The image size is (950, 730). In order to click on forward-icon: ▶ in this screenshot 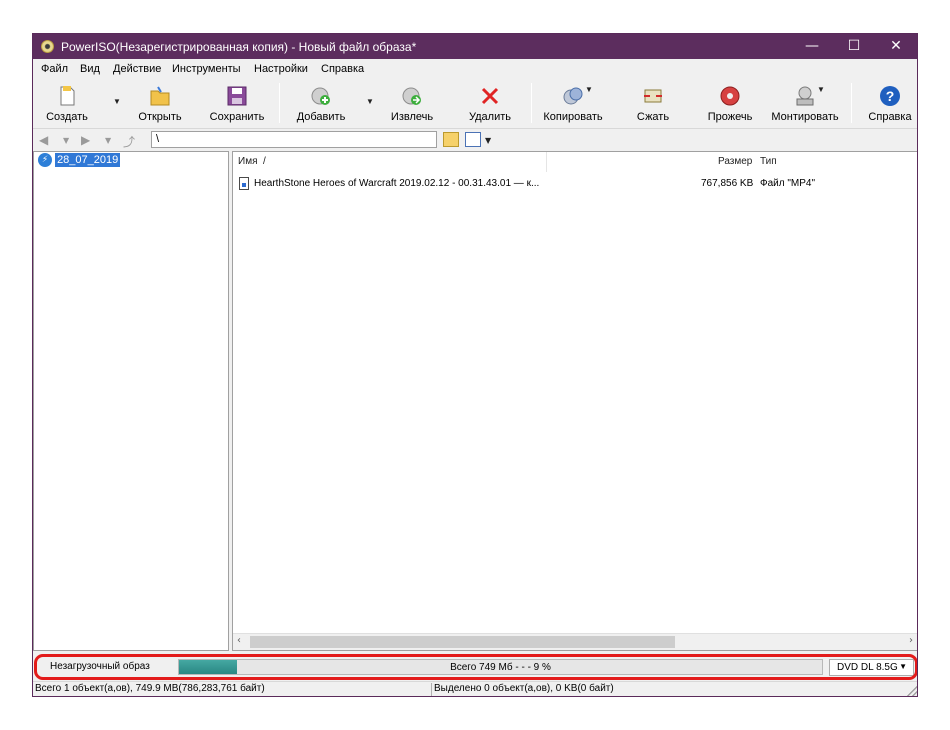, I will do `click(85, 140)`.